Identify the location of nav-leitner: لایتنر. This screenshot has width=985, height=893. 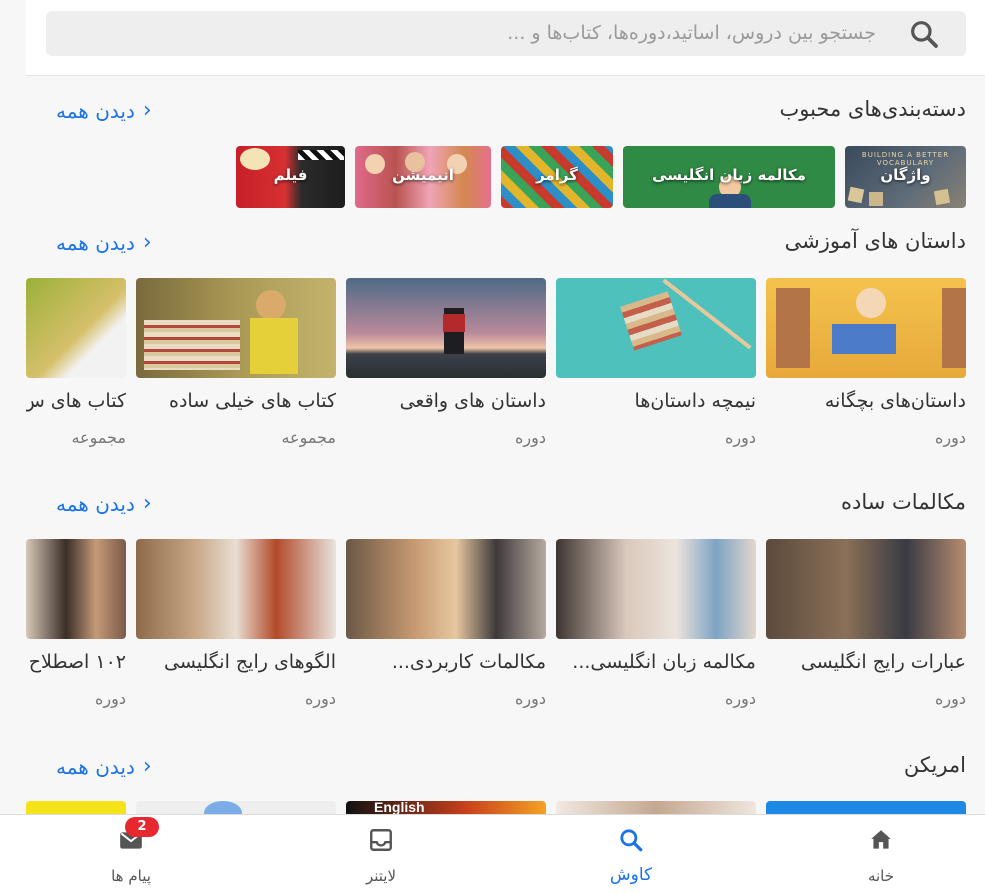
(381, 854).